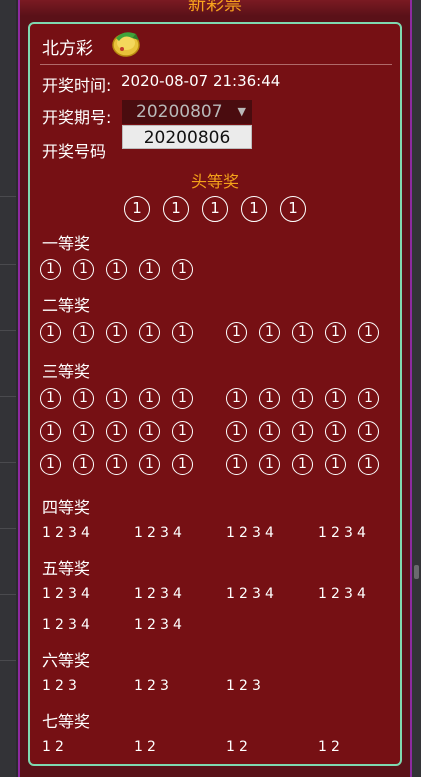  What do you see at coordinates (416, 572) in the screenshot?
I see `scroll-thumb` at bounding box center [416, 572].